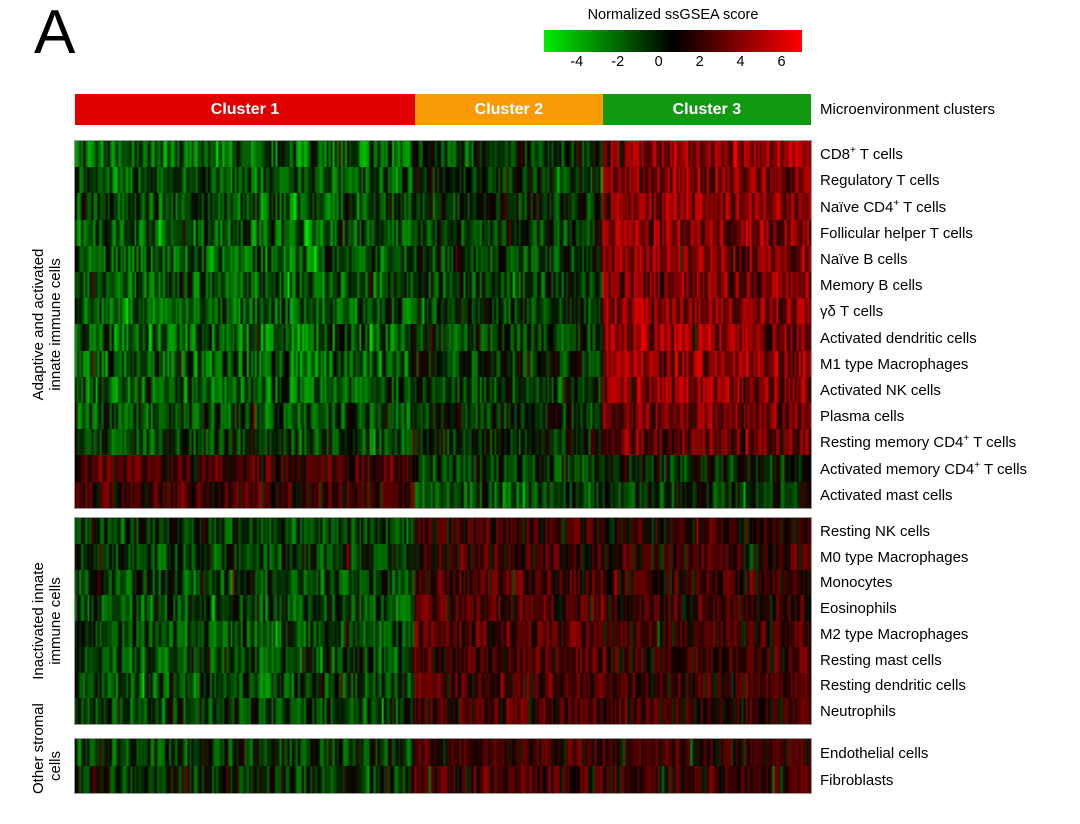  What do you see at coordinates (740, 62) in the screenshot?
I see `legend-tick-4: 4` at bounding box center [740, 62].